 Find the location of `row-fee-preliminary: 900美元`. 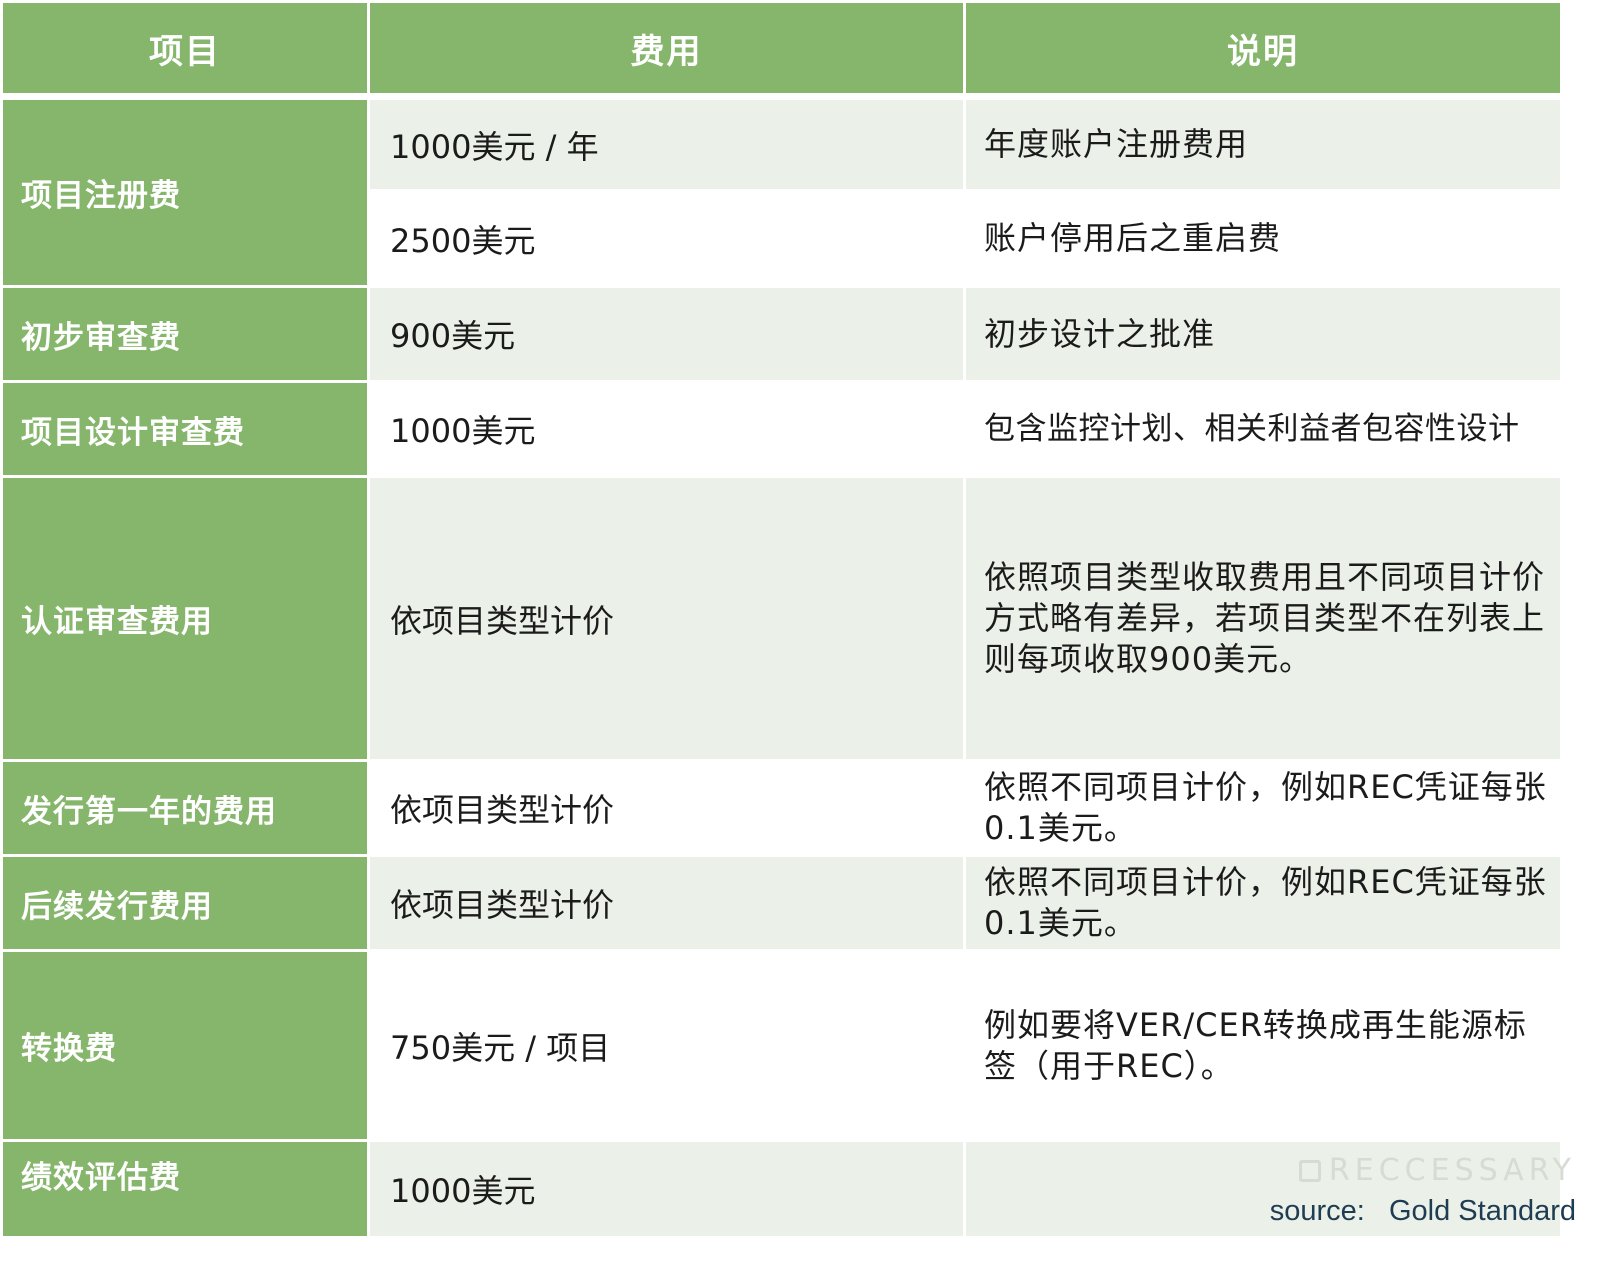

row-fee-preliminary: 900美元 is located at coordinates (666, 334).